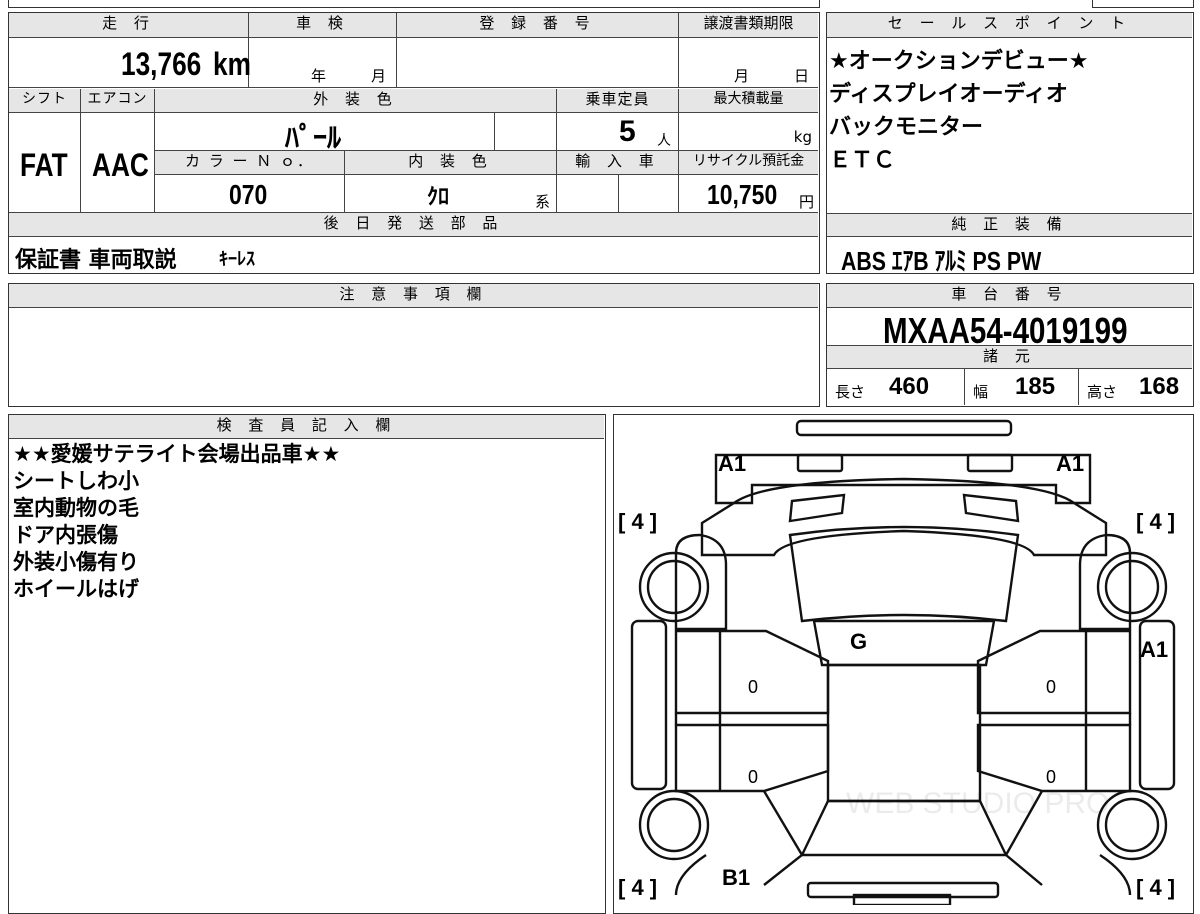 This screenshot has width=1200, height=914. I want to click on exterior-color-value: ﾊﾟｰﾙ, so click(313, 137).